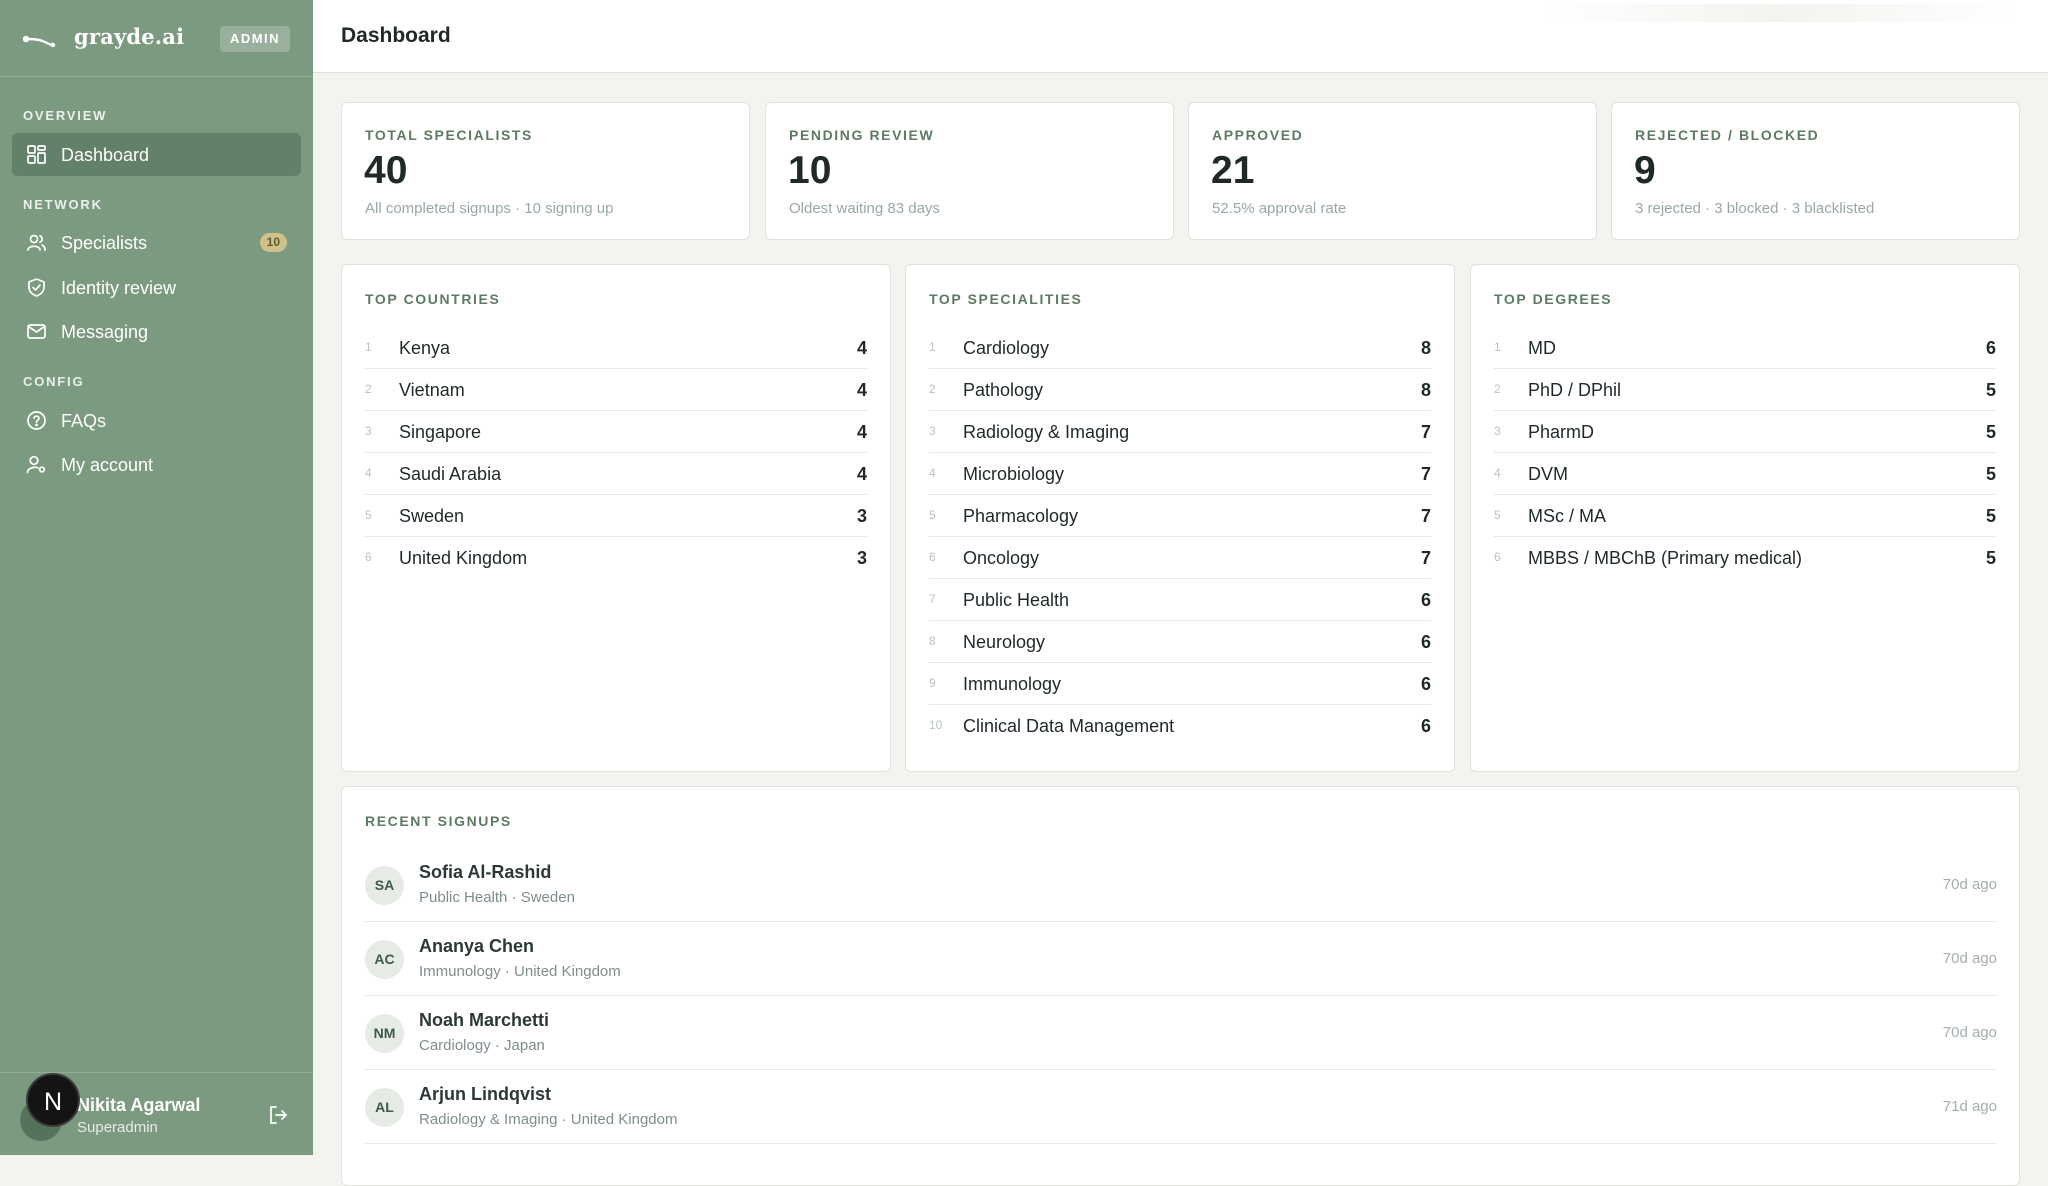 The image size is (2048, 1186). Describe the element at coordinates (482, 1045) in the screenshot. I see `signup-meta: Cardiology · Japan` at that location.